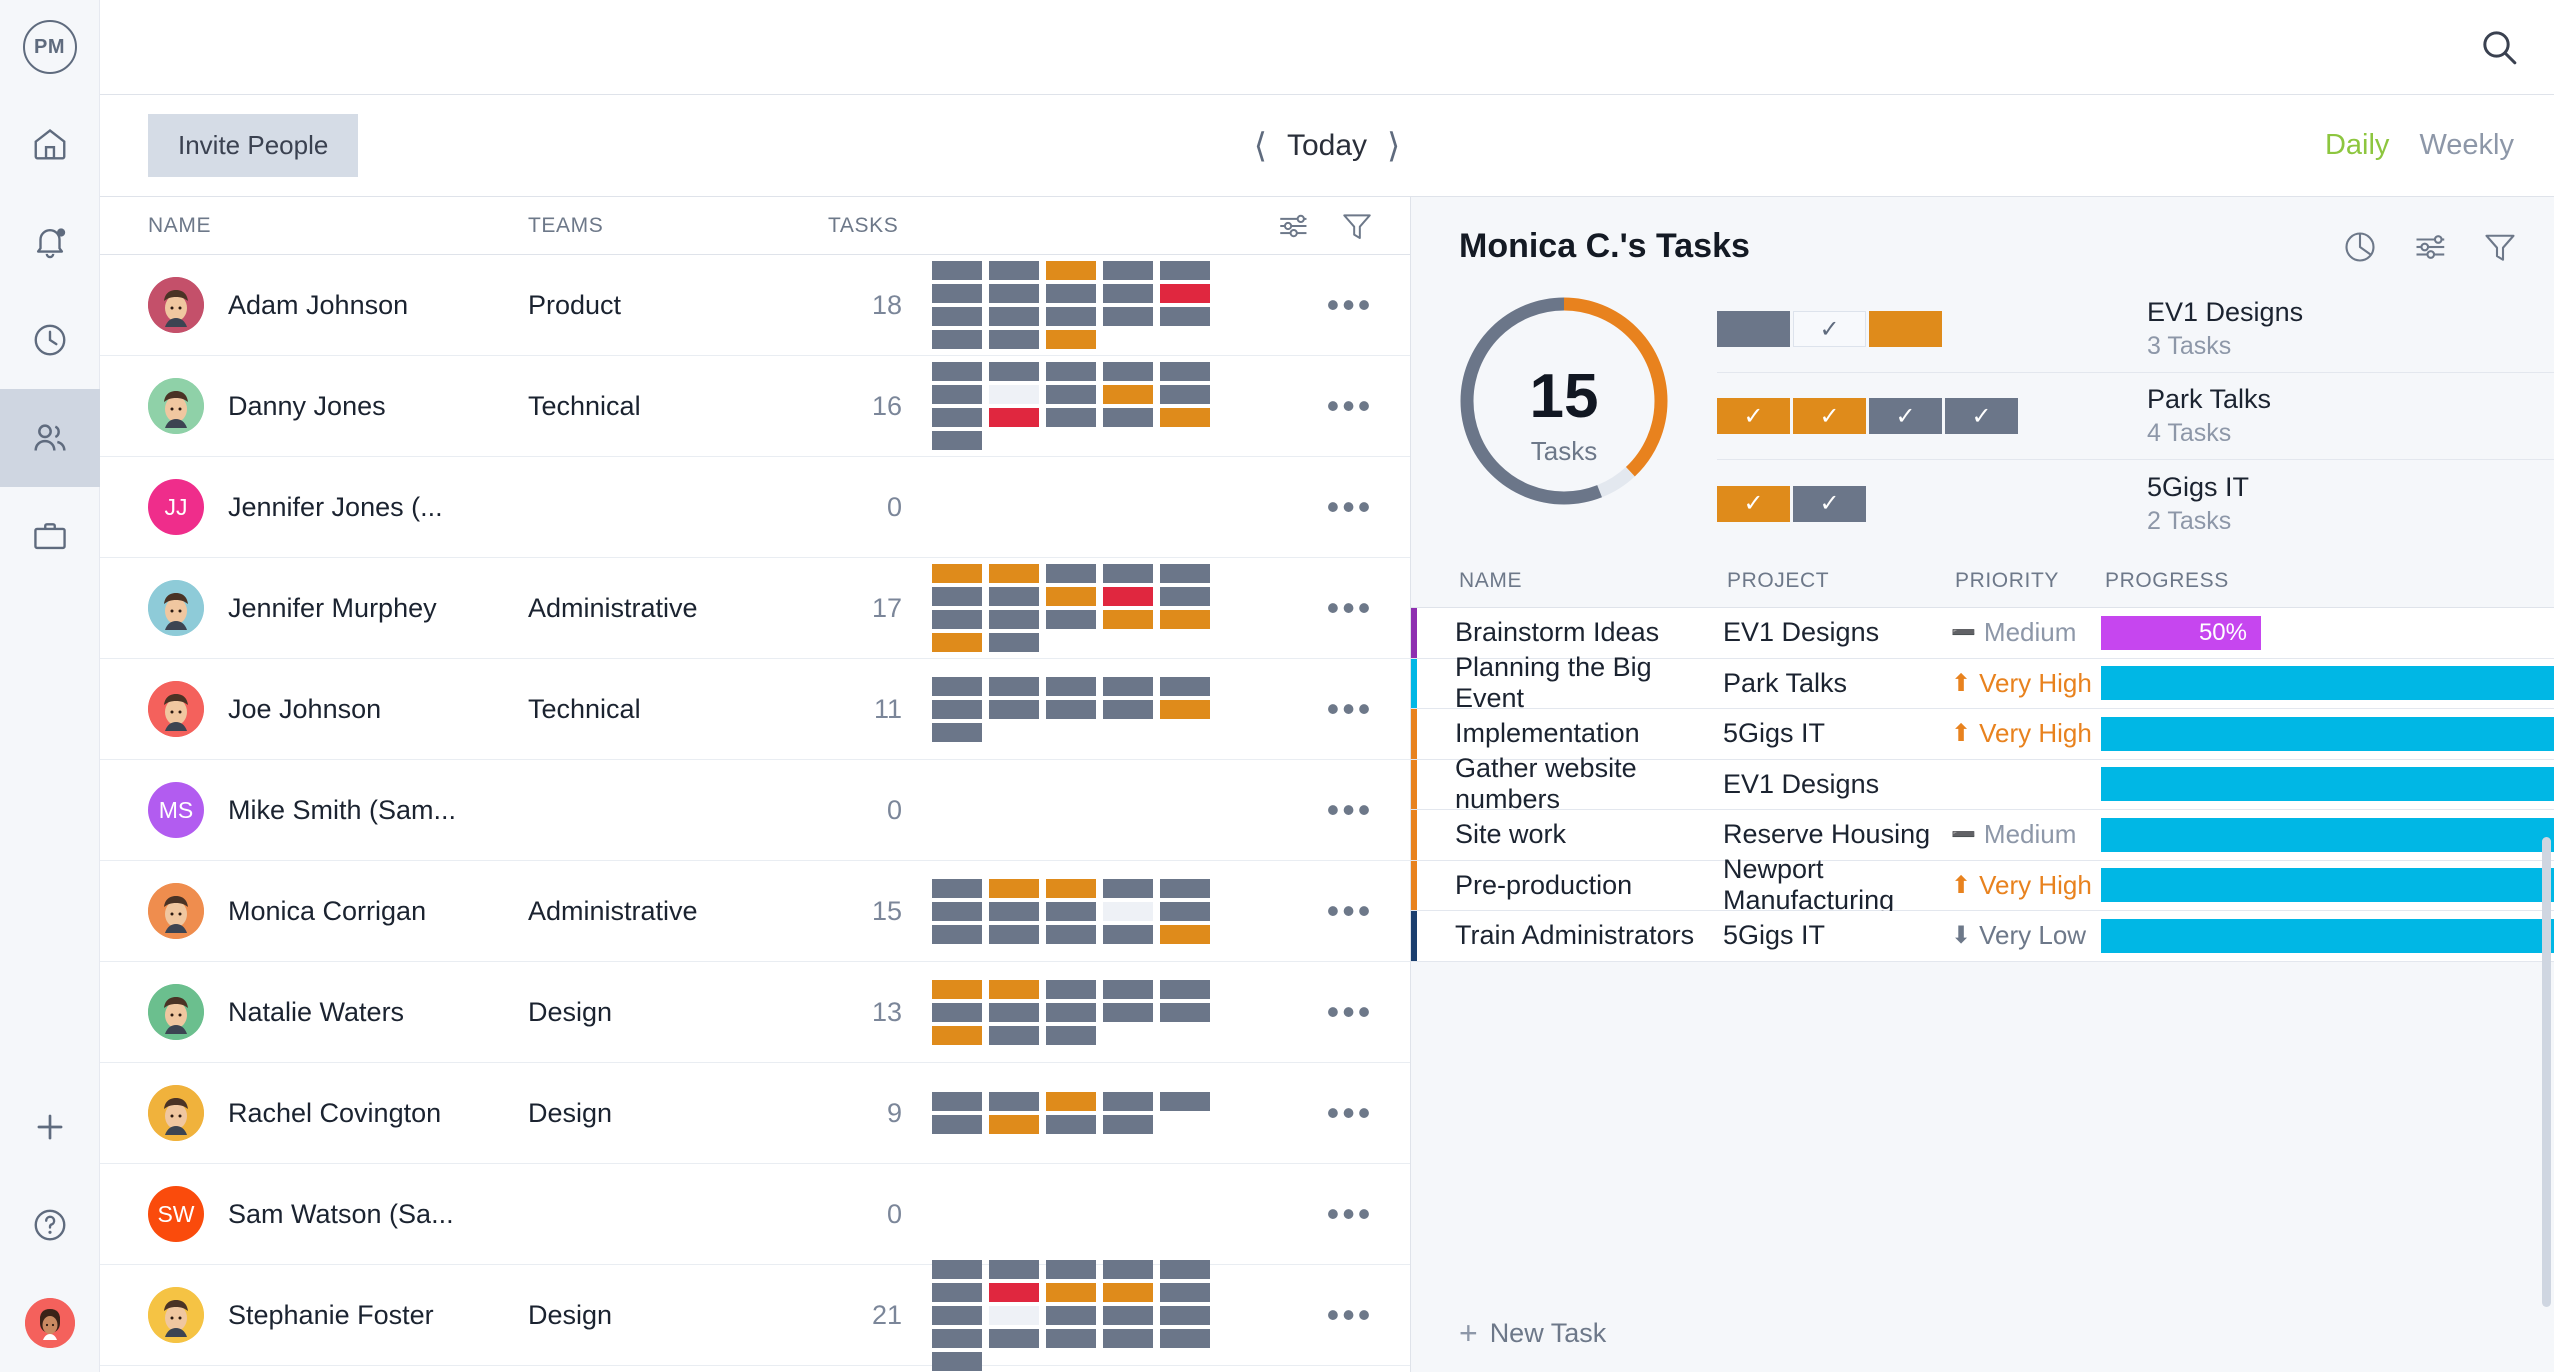 This screenshot has height=1372, width=2554. Describe the element at coordinates (1778, 580) in the screenshot. I see `column-header-project: PROJECT` at that location.